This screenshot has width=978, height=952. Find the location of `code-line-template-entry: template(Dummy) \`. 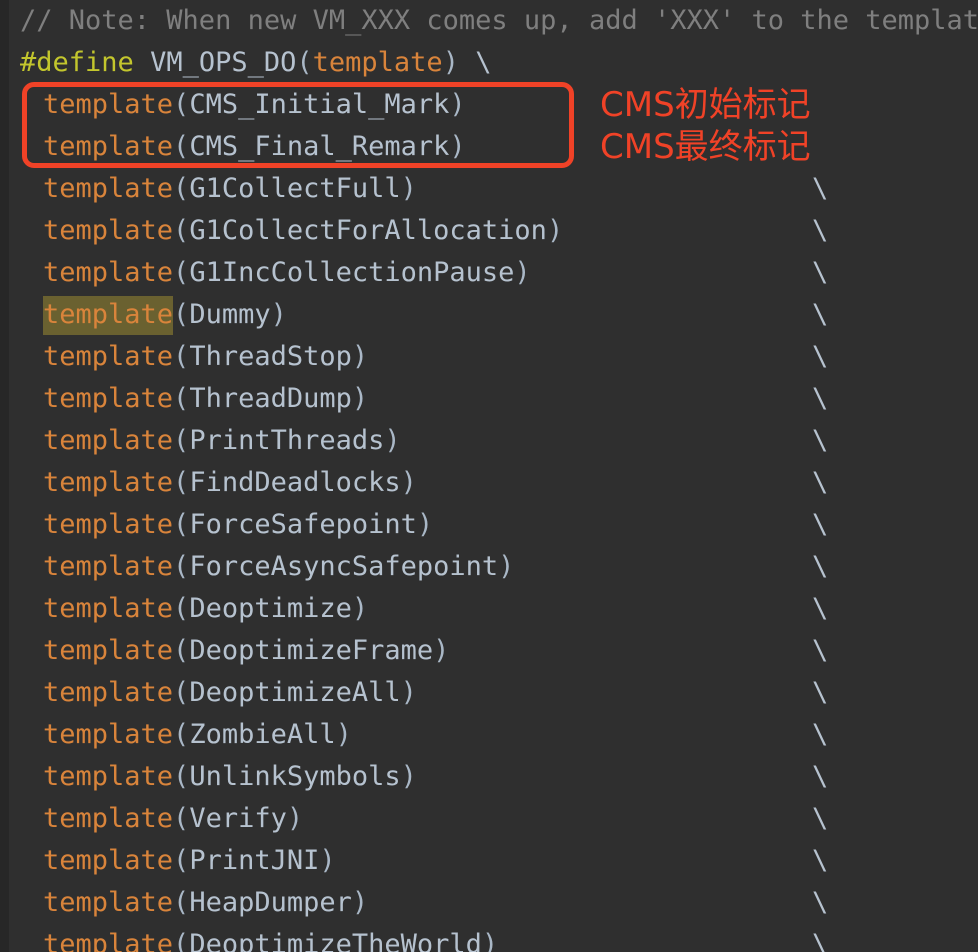

code-line-template-entry: template(Dummy) \ is located at coordinates (489, 315).